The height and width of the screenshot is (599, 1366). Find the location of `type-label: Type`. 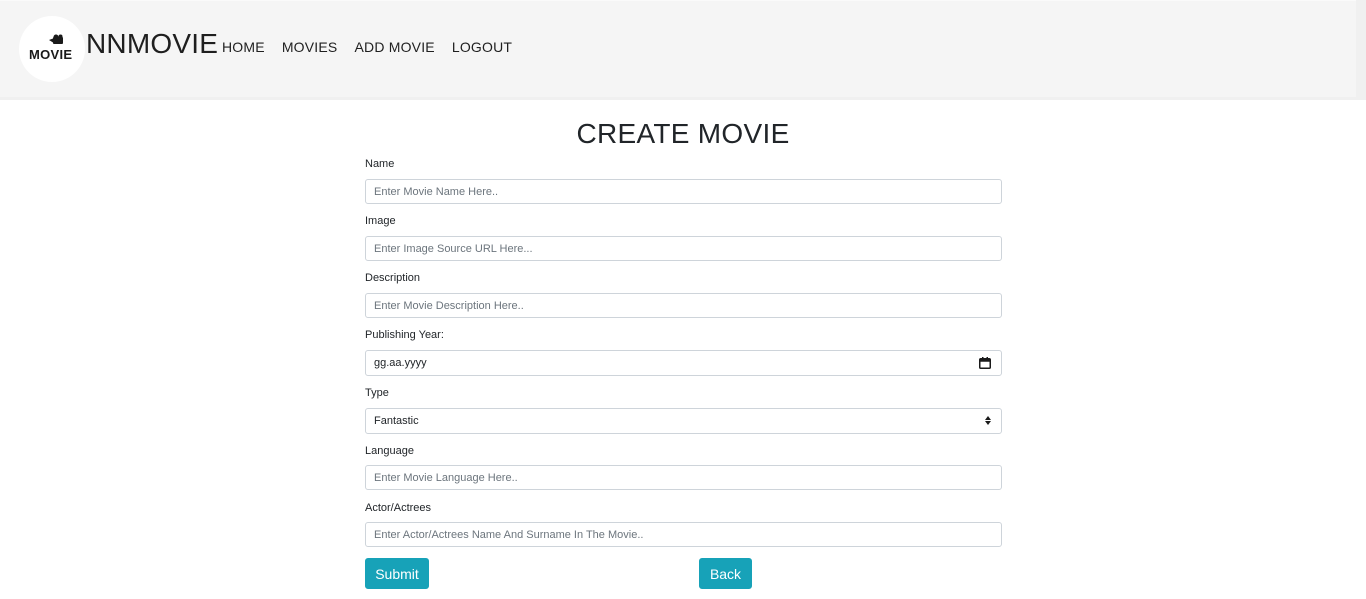

type-label: Type is located at coordinates (377, 393).